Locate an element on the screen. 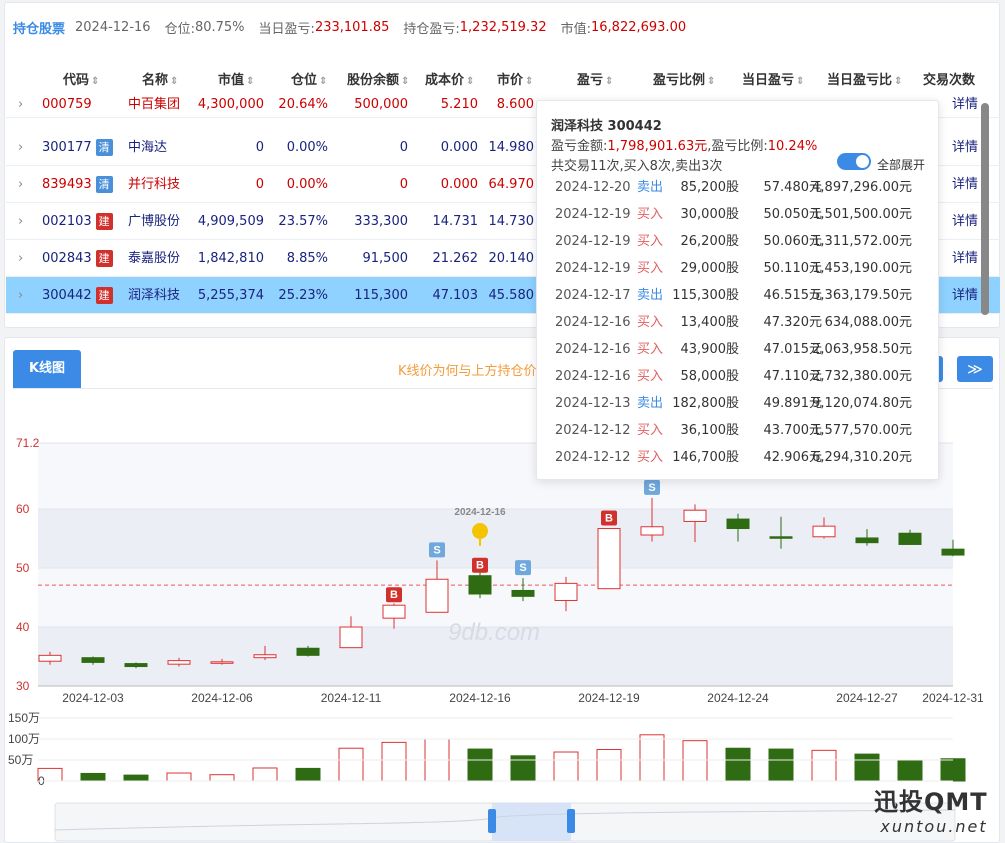 This screenshot has height=843, width=1005. brand-watermark: 迅投QMT xuntou.net is located at coordinates (931, 809).